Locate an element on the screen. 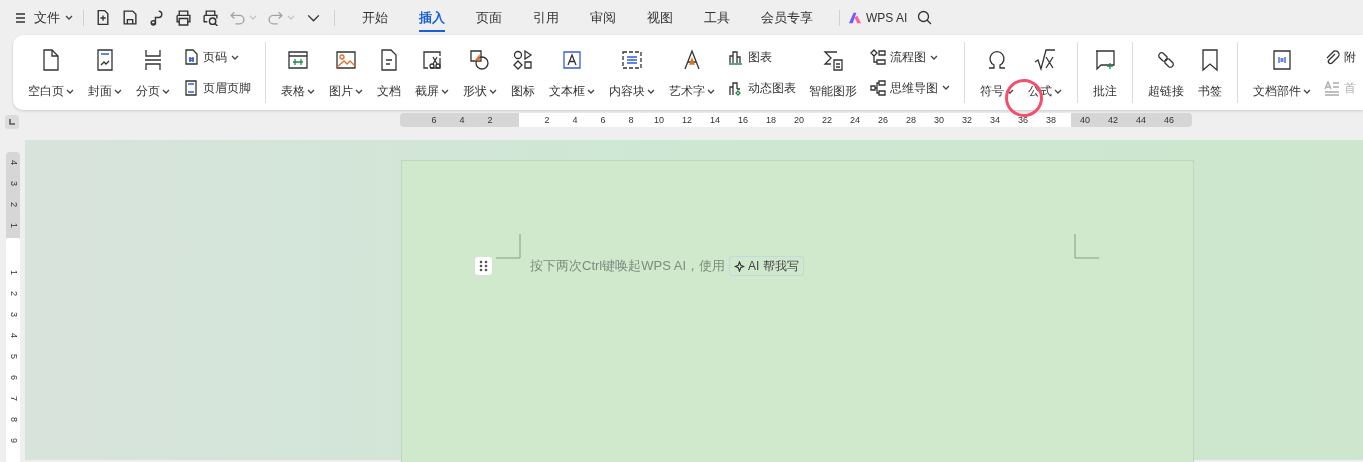 Image resolution: width=1363 pixels, height=462 pixels. content-block-icon is located at coordinates (632, 60).